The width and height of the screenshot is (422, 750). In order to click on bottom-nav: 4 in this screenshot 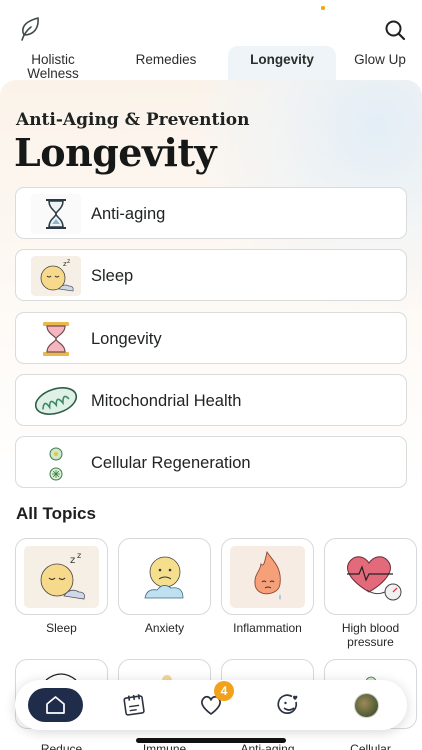, I will do `click(211, 705)`.